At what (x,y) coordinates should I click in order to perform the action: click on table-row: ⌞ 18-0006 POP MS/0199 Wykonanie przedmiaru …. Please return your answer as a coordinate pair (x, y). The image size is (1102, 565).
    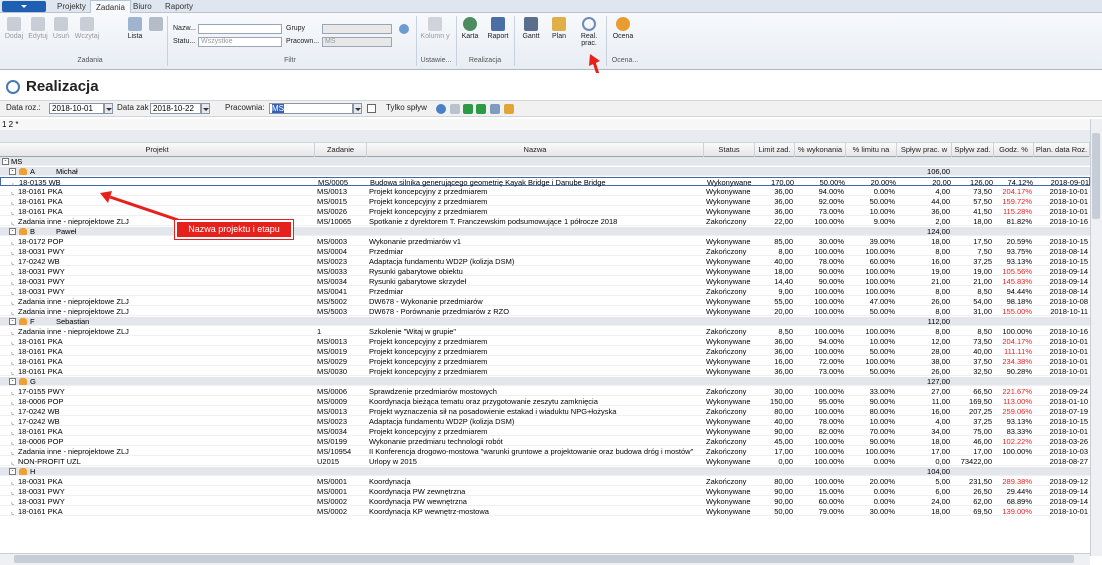
    Looking at the image, I should click on (545, 441).